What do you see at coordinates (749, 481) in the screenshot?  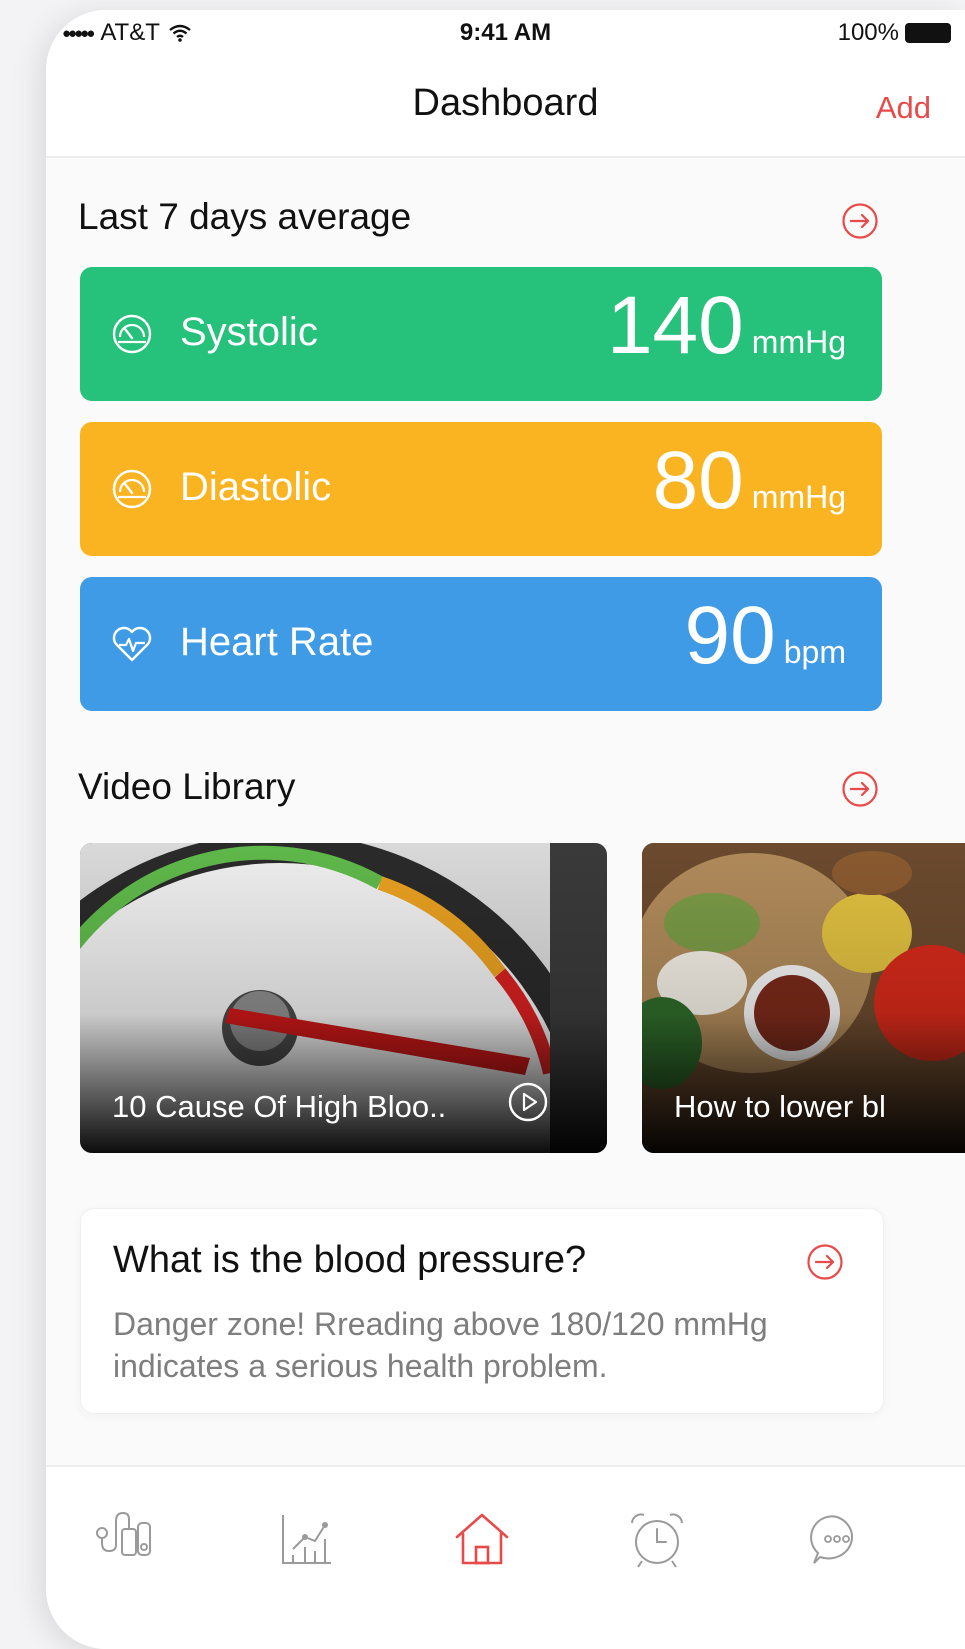 I see `diastolic-reading: 80 mmHg` at bounding box center [749, 481].